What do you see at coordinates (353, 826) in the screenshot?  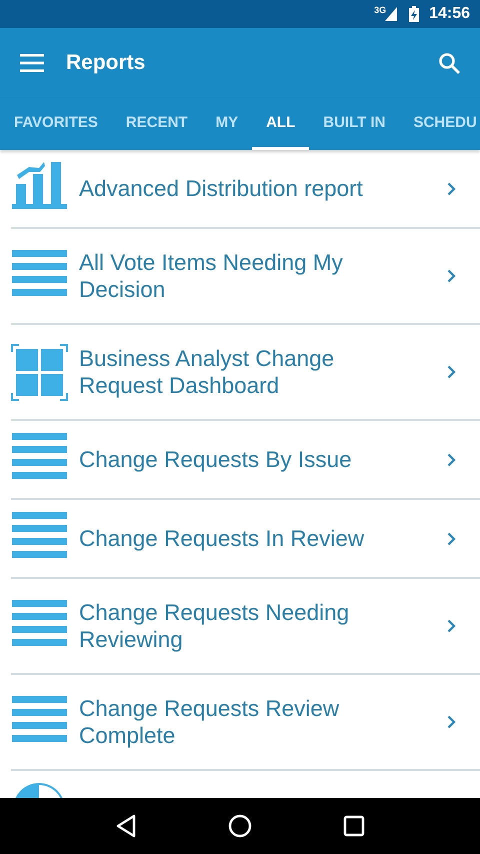 I see `recent-apps-icon` at bounding box center [353, 826].